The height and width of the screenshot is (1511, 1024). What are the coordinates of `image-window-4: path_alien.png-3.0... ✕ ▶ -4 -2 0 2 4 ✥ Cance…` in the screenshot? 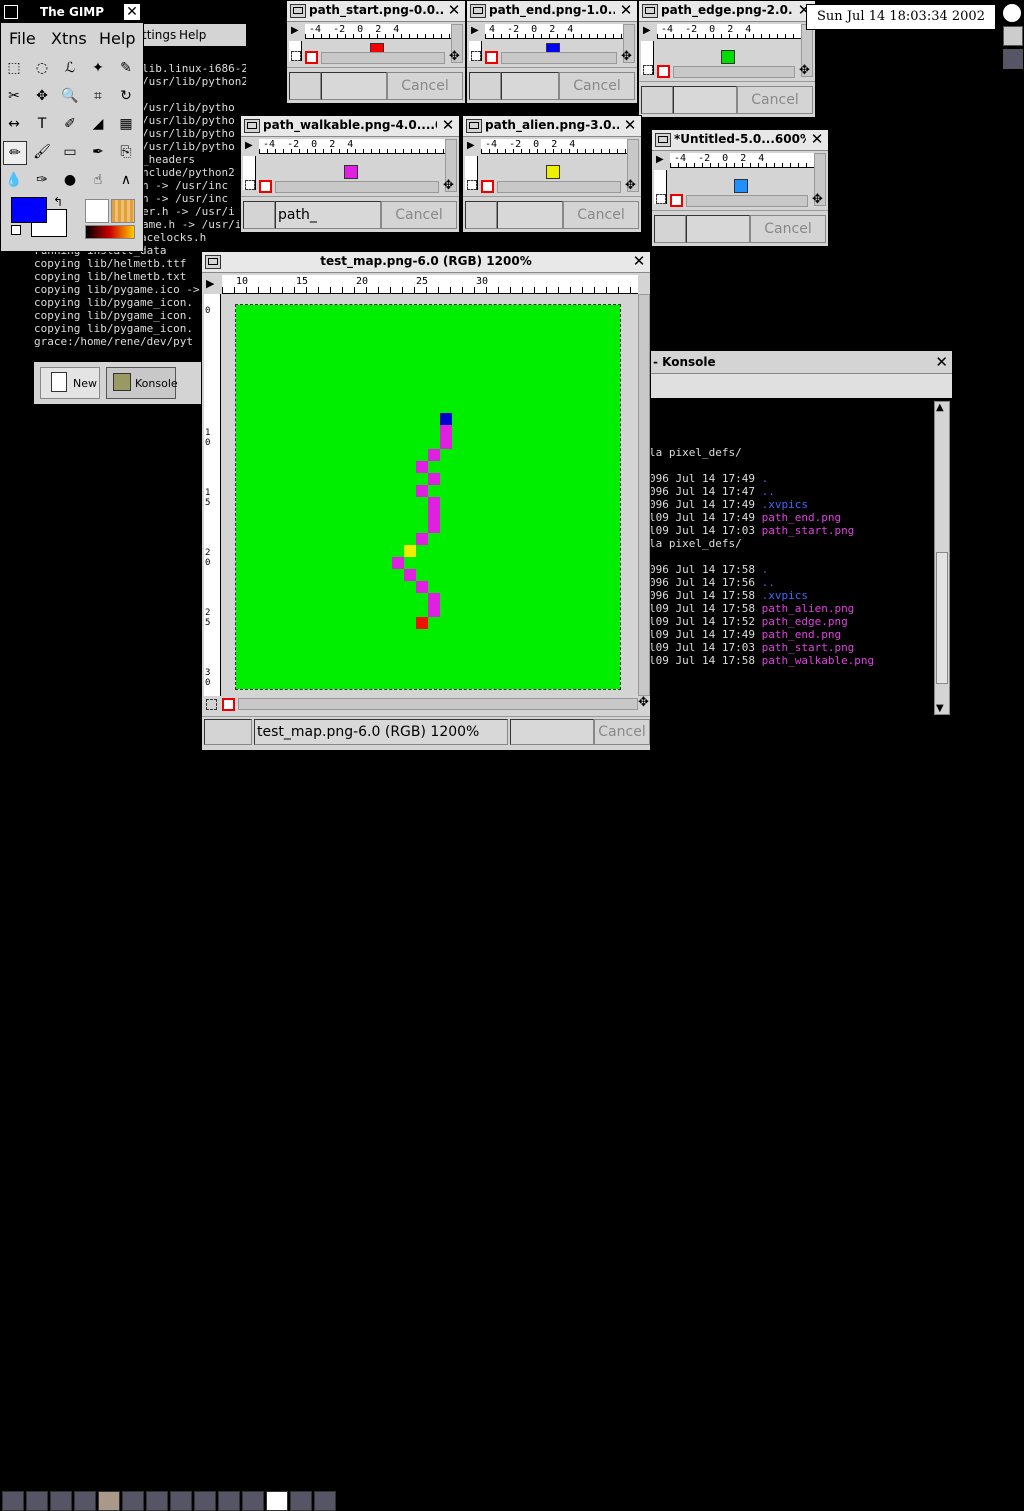 It's located at (552, 174).